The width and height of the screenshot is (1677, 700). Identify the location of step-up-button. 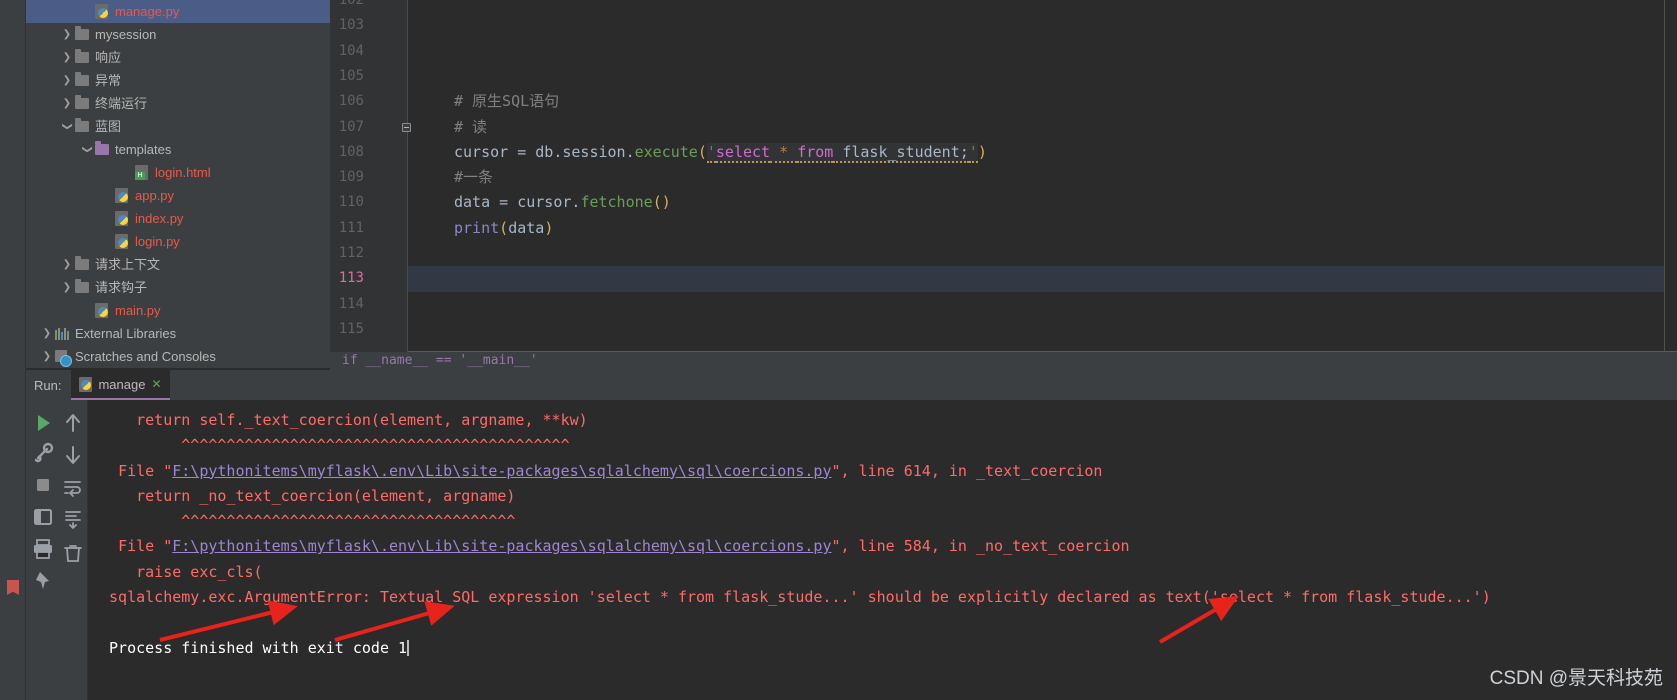
(73, 423).